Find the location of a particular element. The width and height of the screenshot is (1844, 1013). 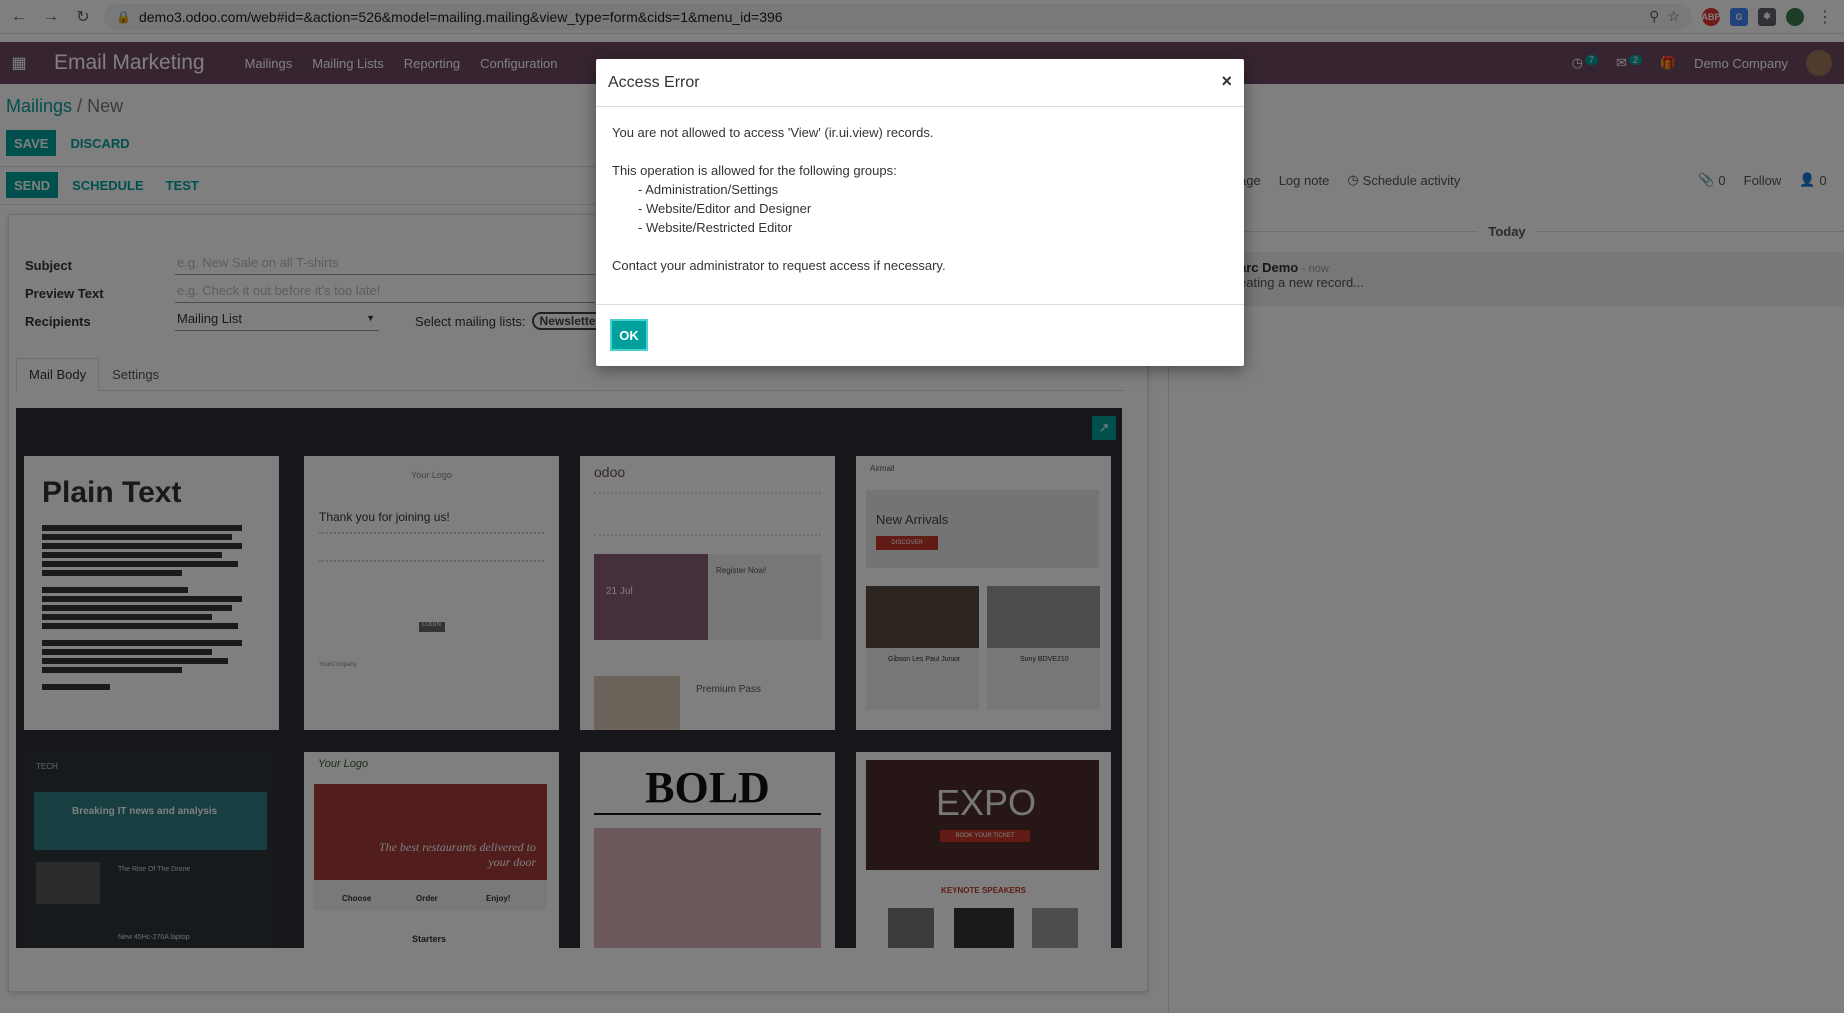

group-item: - Website/Editor and Designer is located at coordinates (725, 208).